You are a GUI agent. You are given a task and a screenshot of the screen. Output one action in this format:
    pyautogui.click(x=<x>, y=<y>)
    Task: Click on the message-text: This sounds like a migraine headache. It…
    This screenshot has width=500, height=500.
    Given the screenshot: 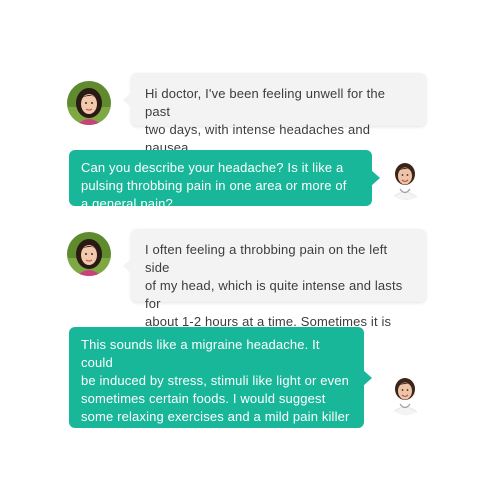 What is the action you would take?
    pyautogui.click(x=216, y=398)
    